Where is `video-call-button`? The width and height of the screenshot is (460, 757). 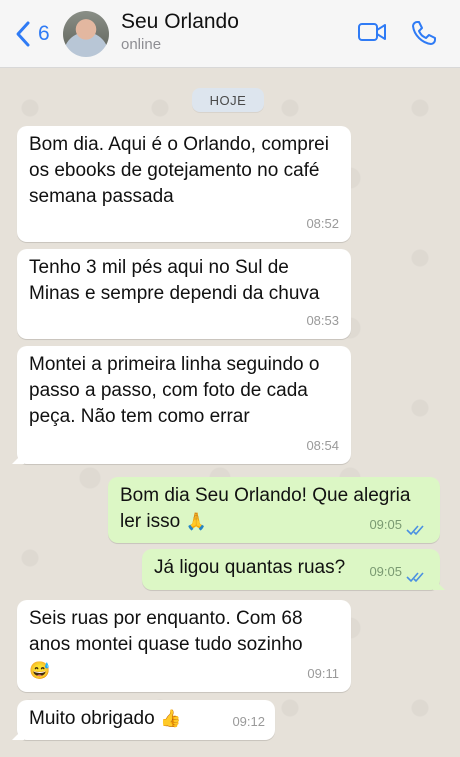
video-call-button is located at coordinates (372, 34).